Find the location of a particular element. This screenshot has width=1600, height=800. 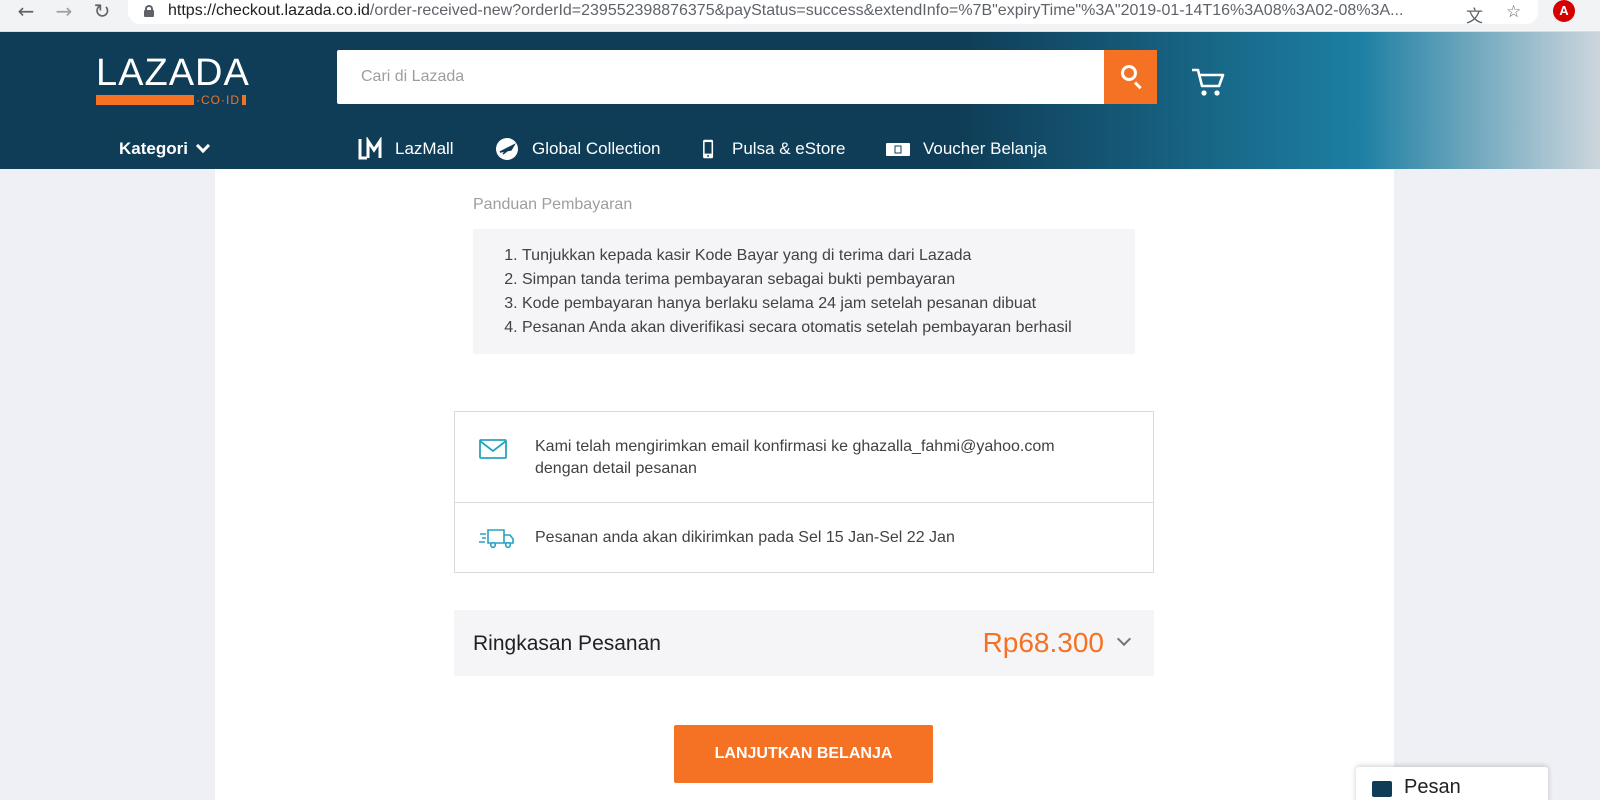

cart-icon is located at coordinates (1208, 82).